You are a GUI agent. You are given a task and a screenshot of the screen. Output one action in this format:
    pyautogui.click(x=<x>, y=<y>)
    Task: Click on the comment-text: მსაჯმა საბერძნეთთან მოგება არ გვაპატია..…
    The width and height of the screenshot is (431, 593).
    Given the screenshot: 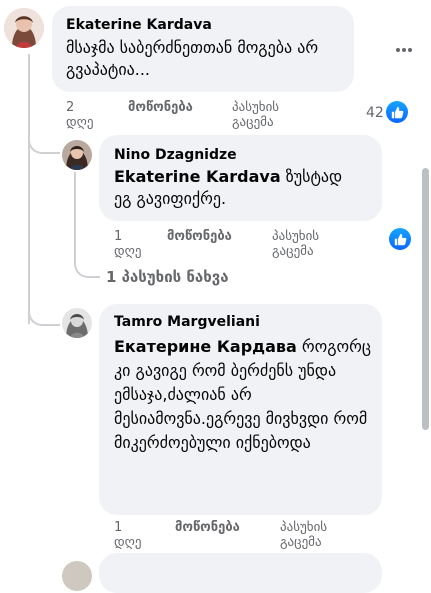 What is the action you would take?
    pyautogui.click(x=192, y=58)
    